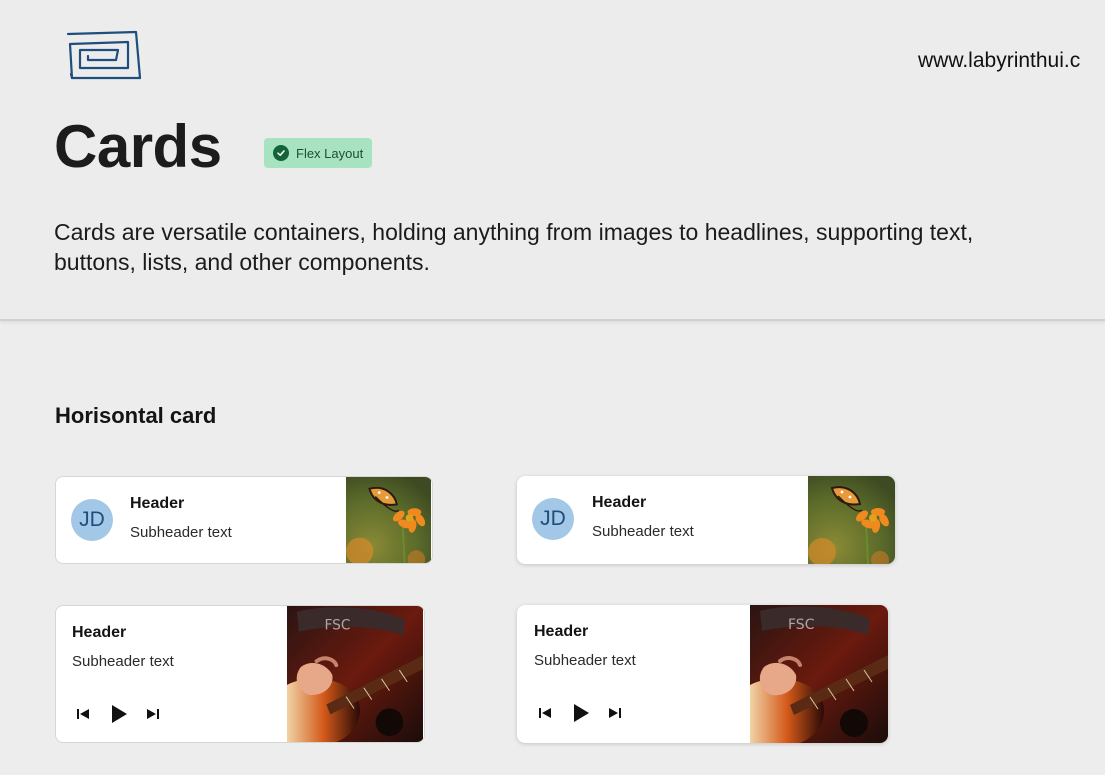 The image size is (1105, 775). Describe the element at coordinates (999, 61) in the screenshot. I see `site-url: www.labyrinthui.c` at that location.